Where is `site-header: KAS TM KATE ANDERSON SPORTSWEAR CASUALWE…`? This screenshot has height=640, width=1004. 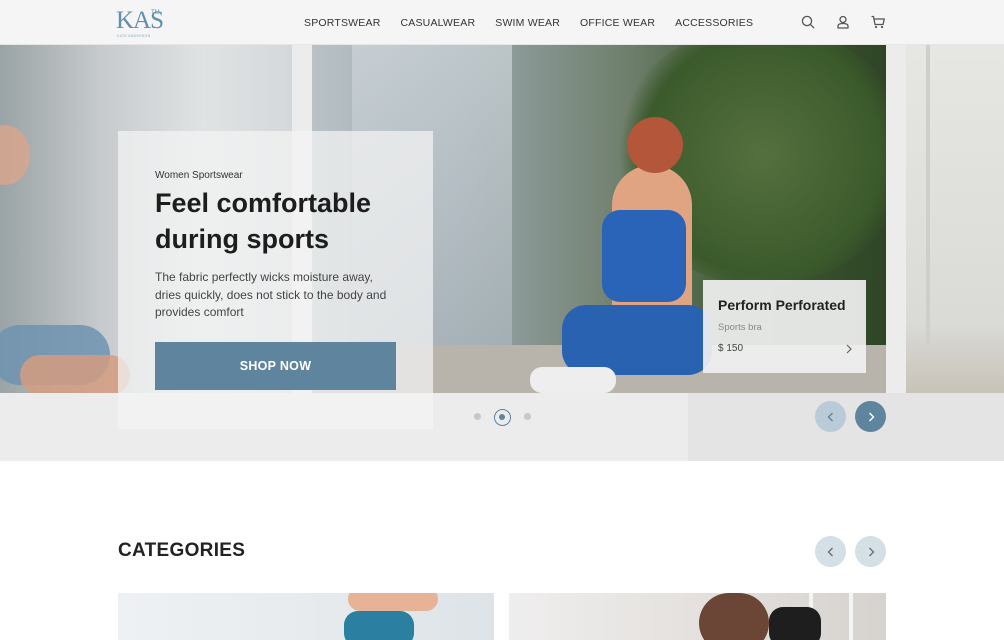
site-header: KAS TM KATE ANDERSON SPORTSWEAR CASUALWE… is located at coordinates (502, 22).